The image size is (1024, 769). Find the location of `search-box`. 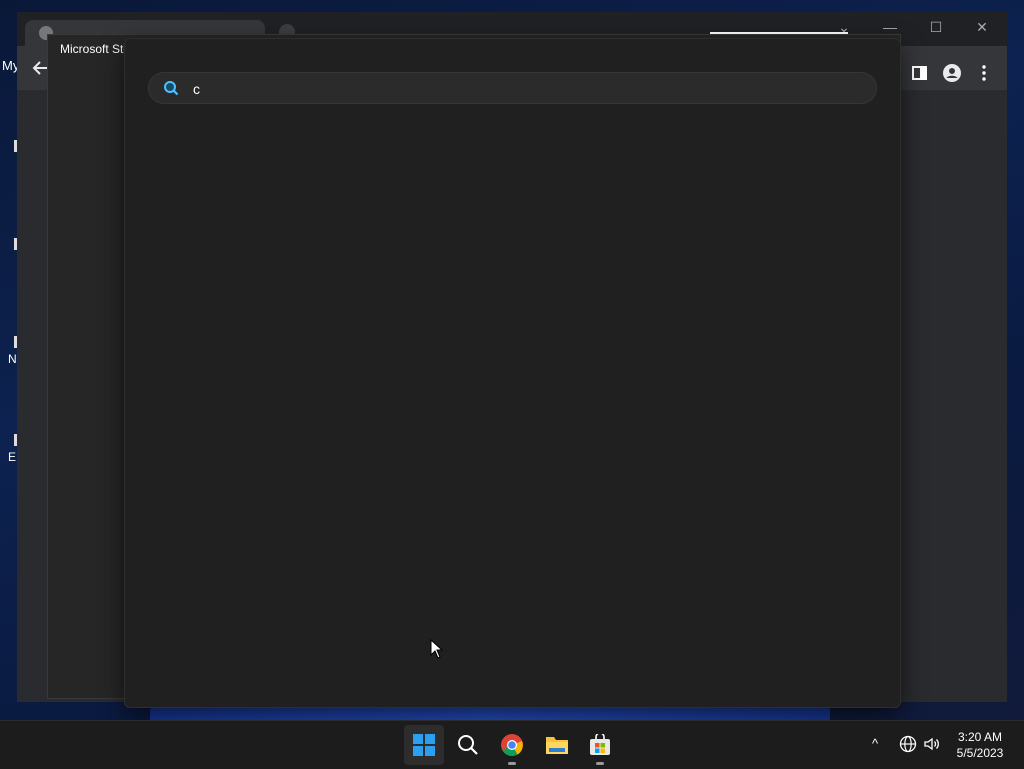

search-box is located at coordinates (512, 88).